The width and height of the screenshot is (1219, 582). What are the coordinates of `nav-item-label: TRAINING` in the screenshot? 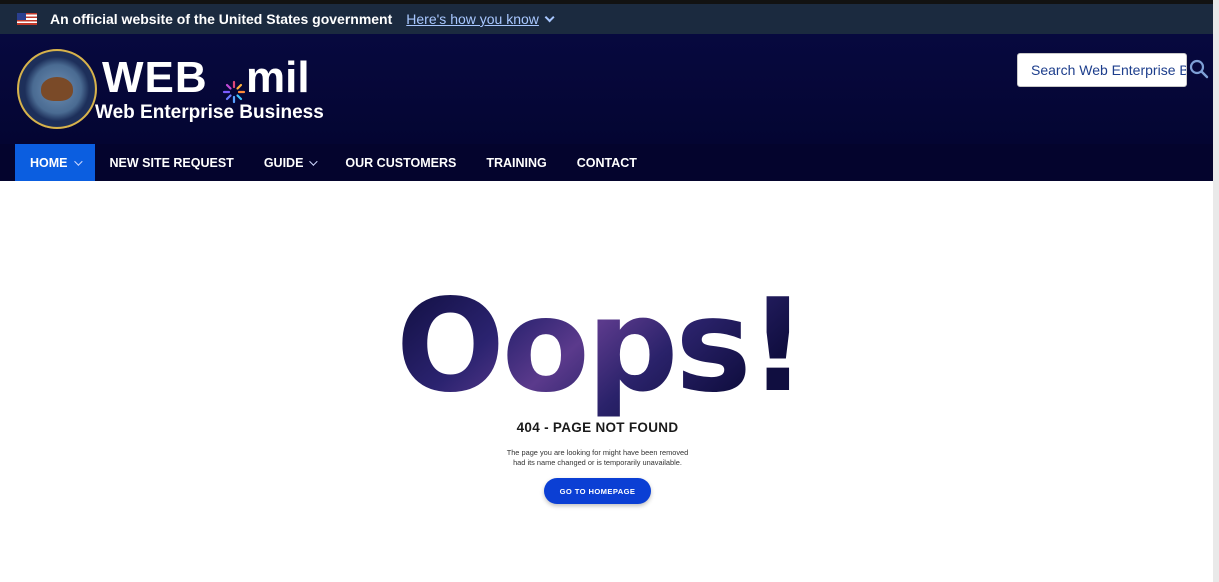 It's located at (516, 162).